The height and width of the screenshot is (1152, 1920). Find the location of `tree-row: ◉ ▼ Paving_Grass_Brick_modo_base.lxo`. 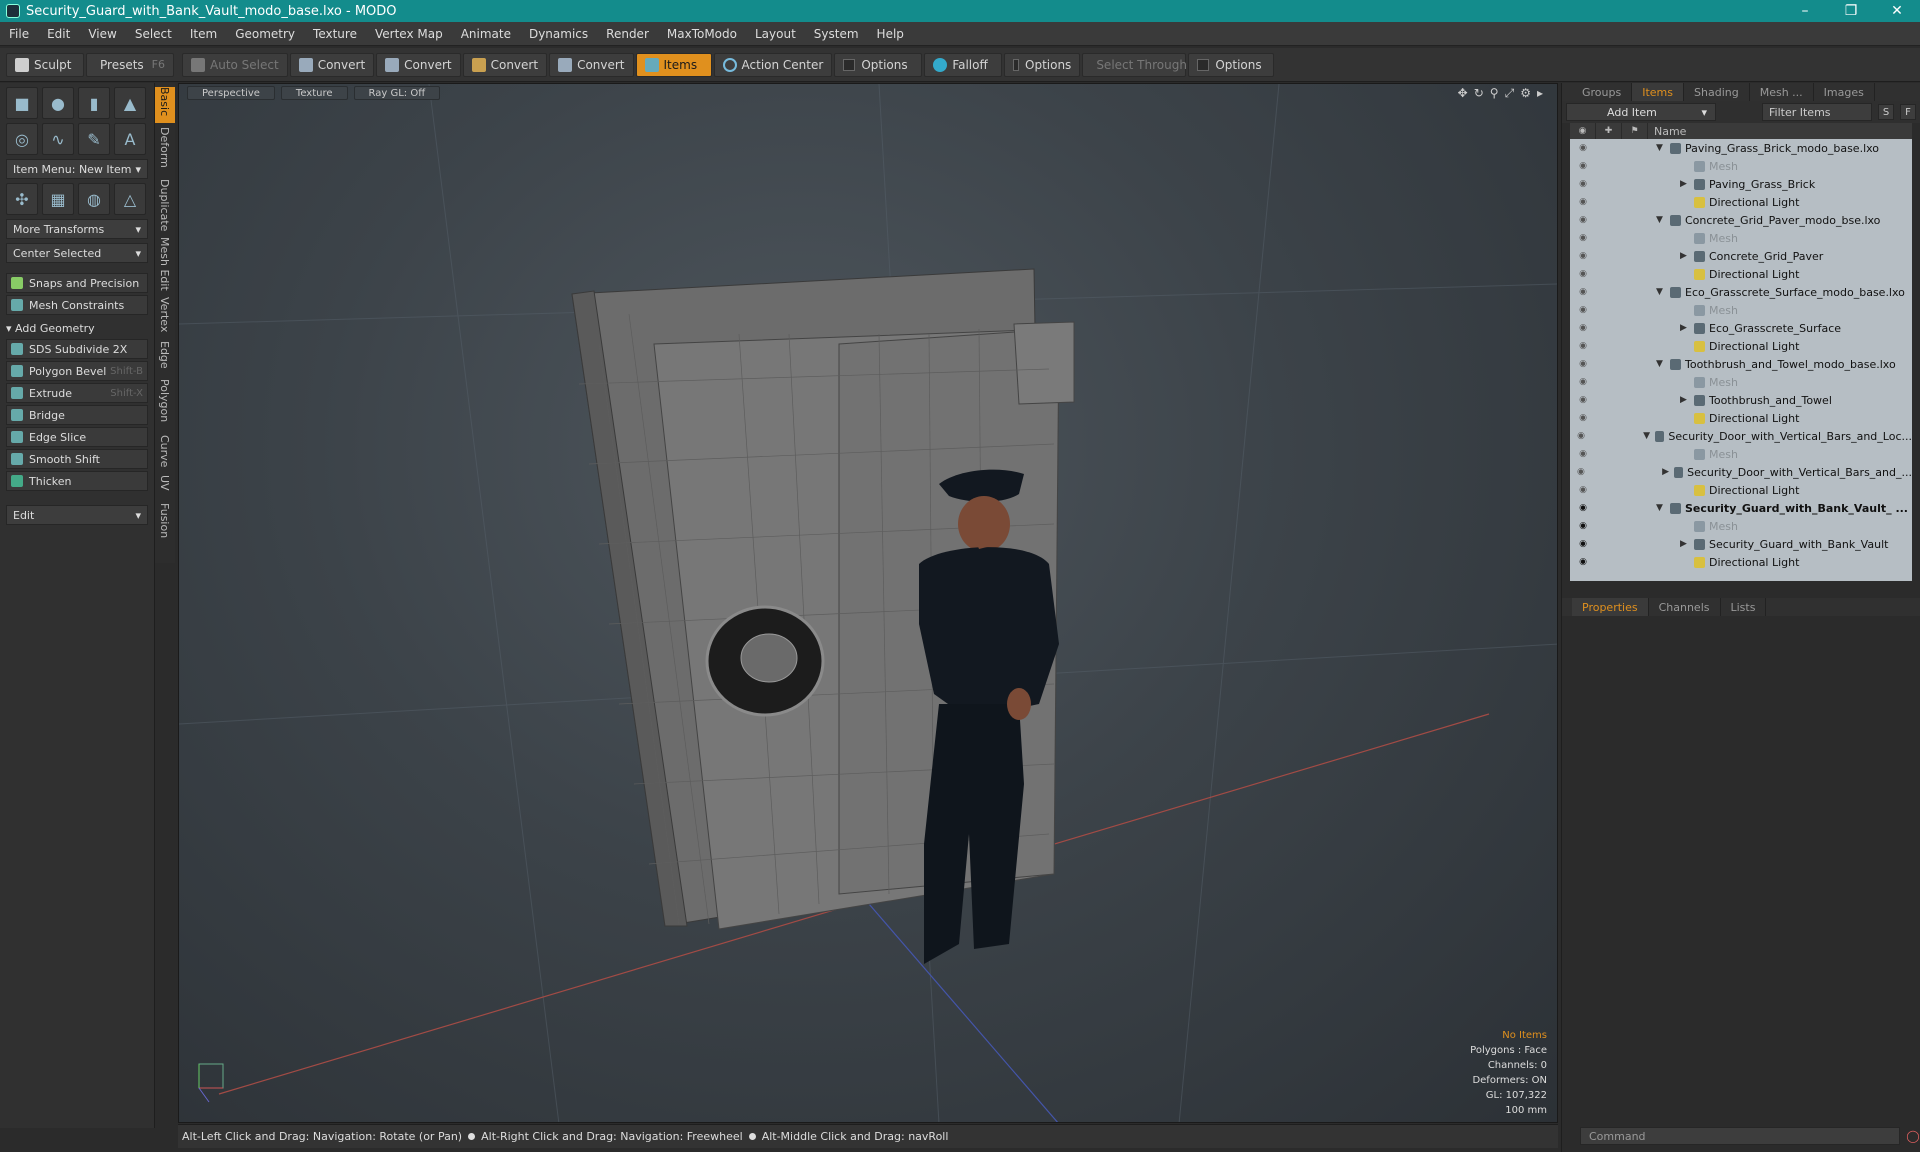

tree-row: ◉ ▼ Paving_Grass_Brick_modo_base.lxo is located at coordinates (1741, 148).